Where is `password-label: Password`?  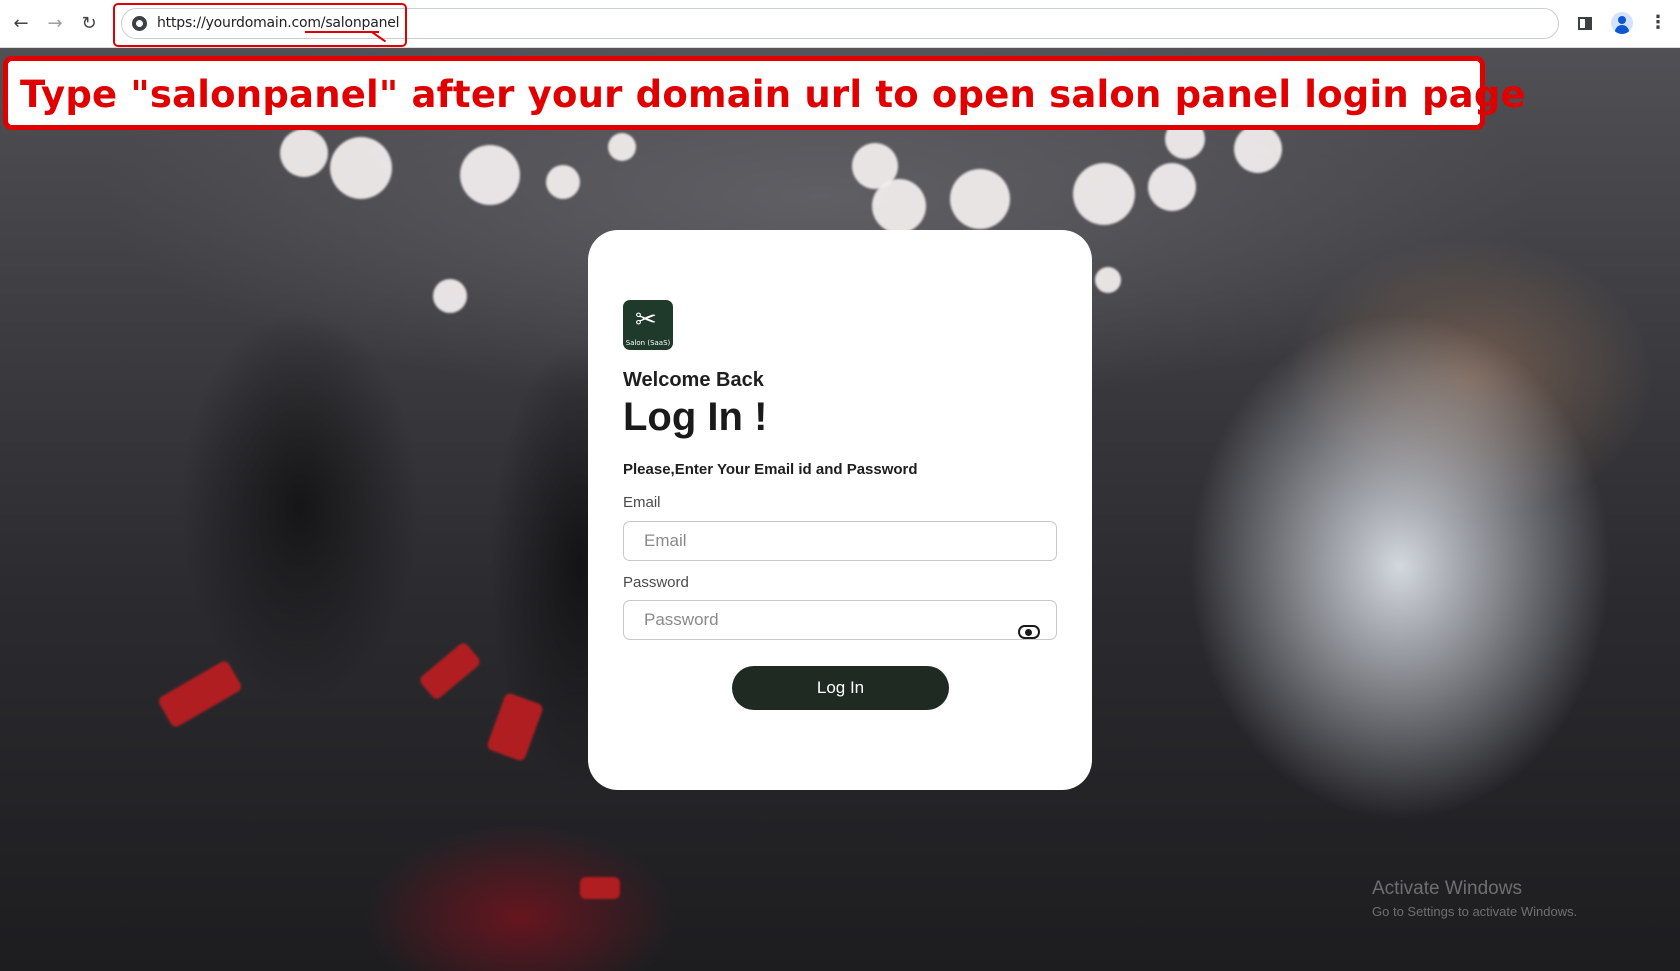 password-label: Password is located at coordinates (656, 582).